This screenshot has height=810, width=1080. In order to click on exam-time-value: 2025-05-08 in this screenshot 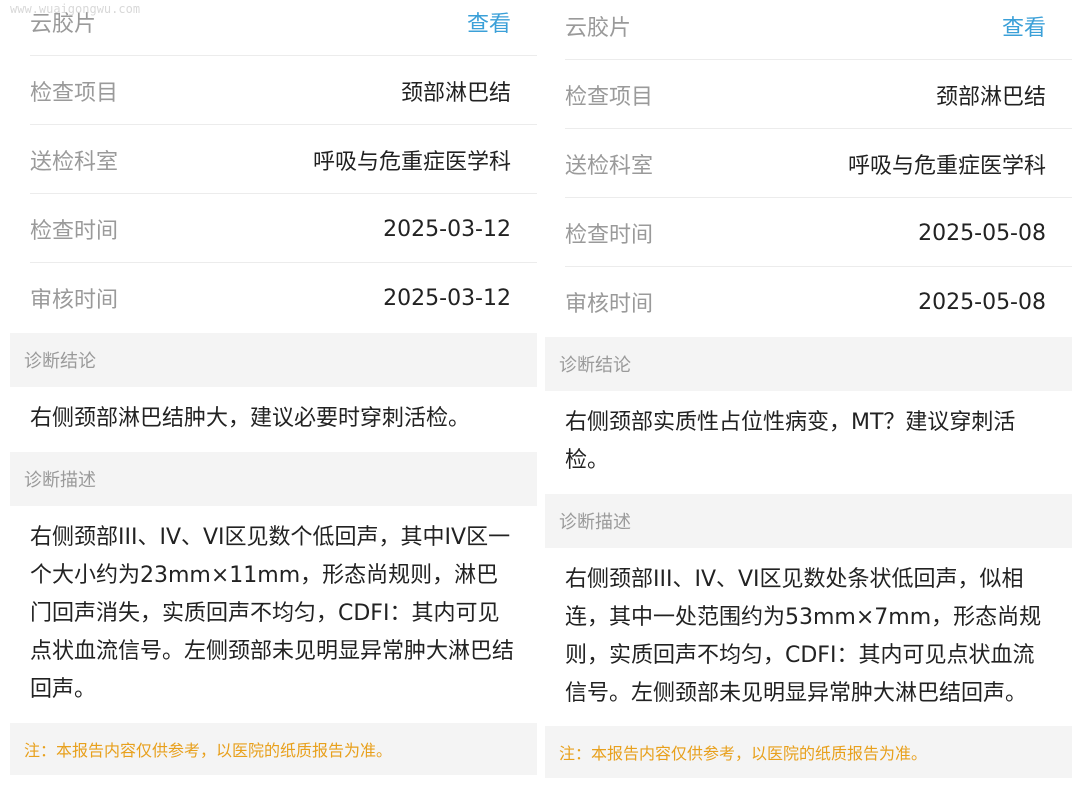, I will do `click(982, 233)`.